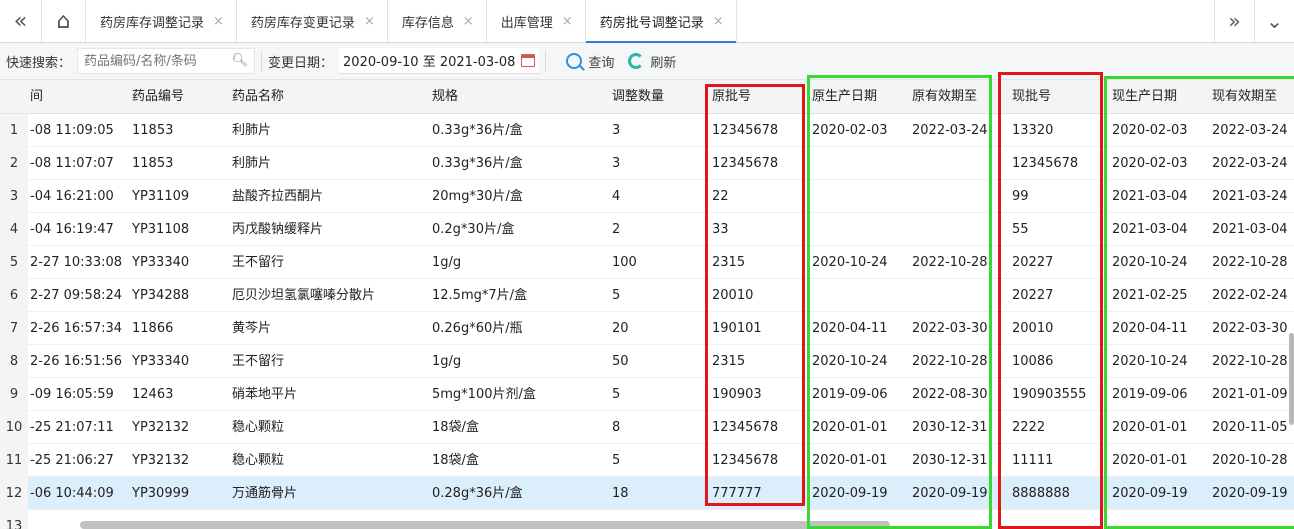 The height and width of the screenshot is (529, 1294). Describe the element at coordinates (1250, 460) in the screenshot. I see `cell-new-exp-date: 2020-10-28` at that location.